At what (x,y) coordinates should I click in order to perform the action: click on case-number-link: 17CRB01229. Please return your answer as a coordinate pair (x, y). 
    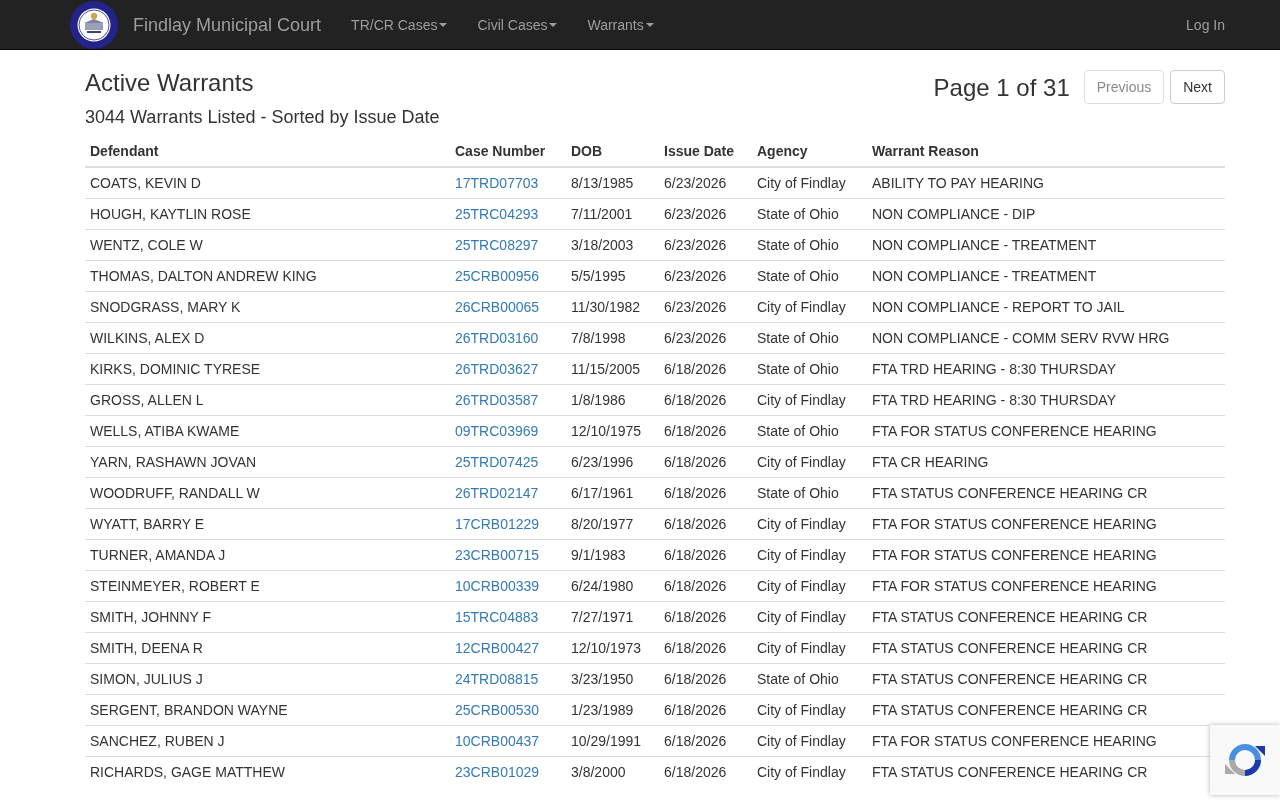
    Looking at the image, I should click on (497, 524).